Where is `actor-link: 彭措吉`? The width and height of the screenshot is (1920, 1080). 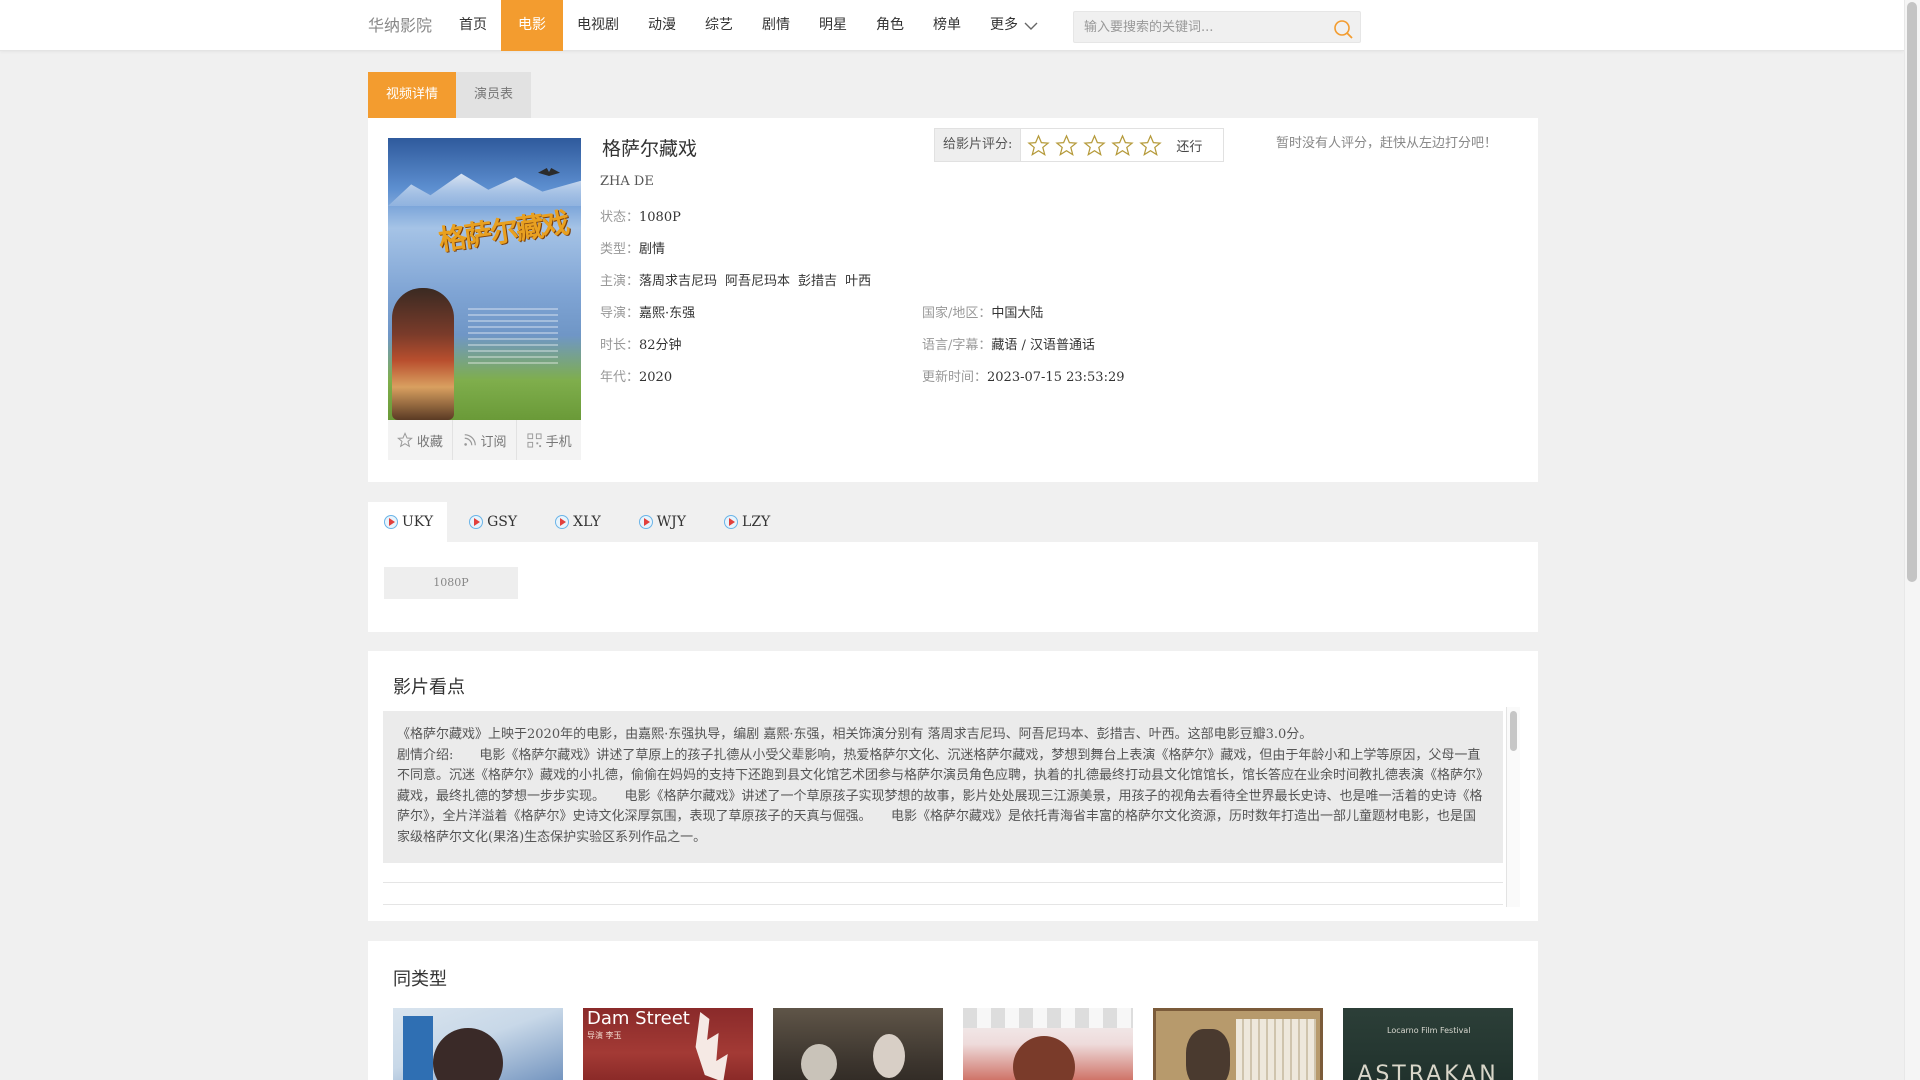 actor-link: 彭措吉 is located at coordinates (817, 281).